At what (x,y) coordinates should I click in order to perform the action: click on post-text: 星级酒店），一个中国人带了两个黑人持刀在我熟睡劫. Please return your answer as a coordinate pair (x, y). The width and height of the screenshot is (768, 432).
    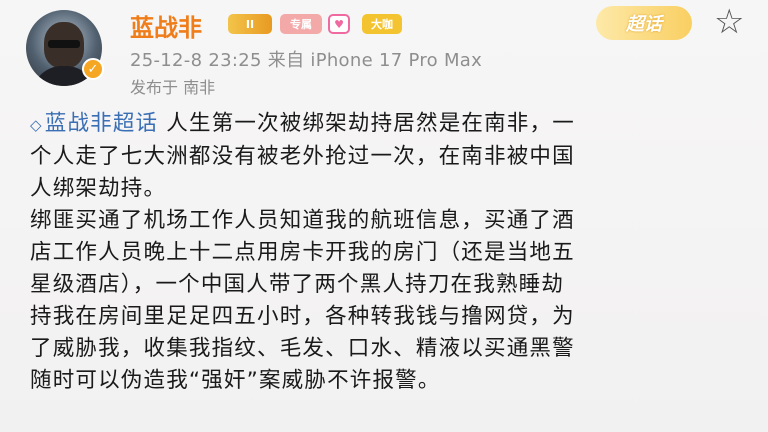
    Looking at the image, I should click on (297, 284).